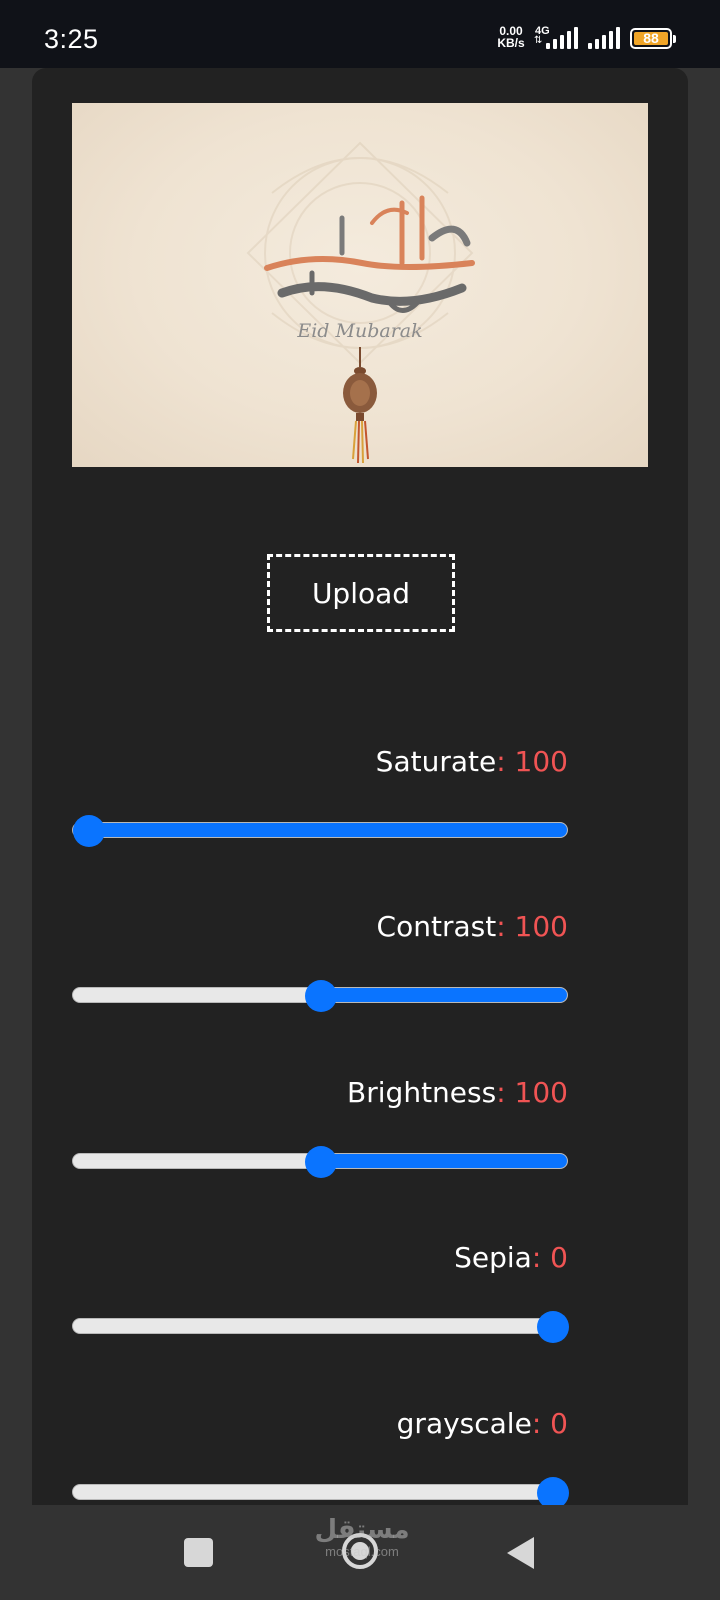 This screenshot has height=1600, width=720. I want to click on sepia-value: 0, so click(559, 1257).